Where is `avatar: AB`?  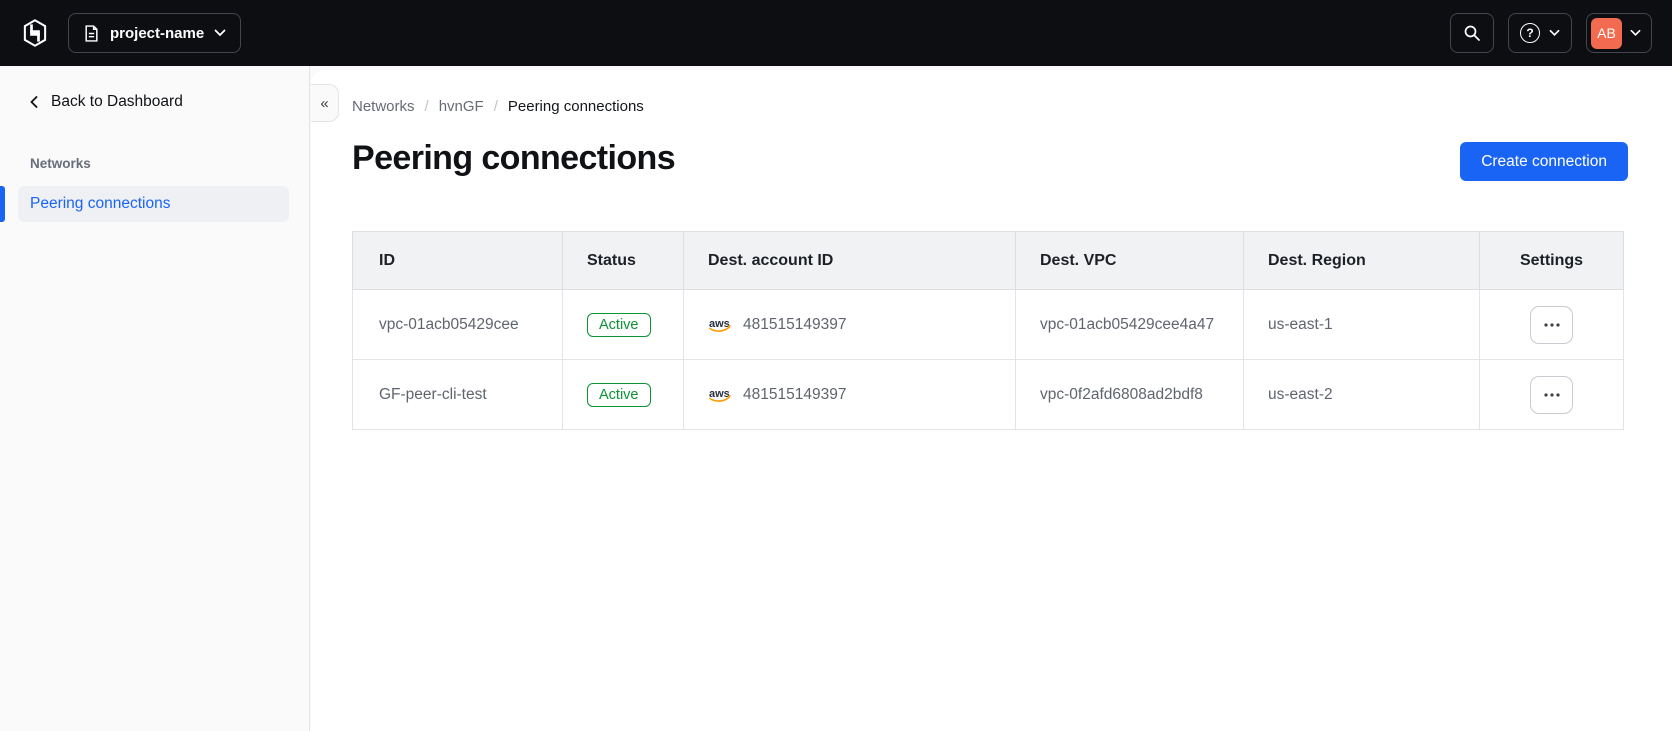
avatar: AB is located at coordinates (1606, 33).